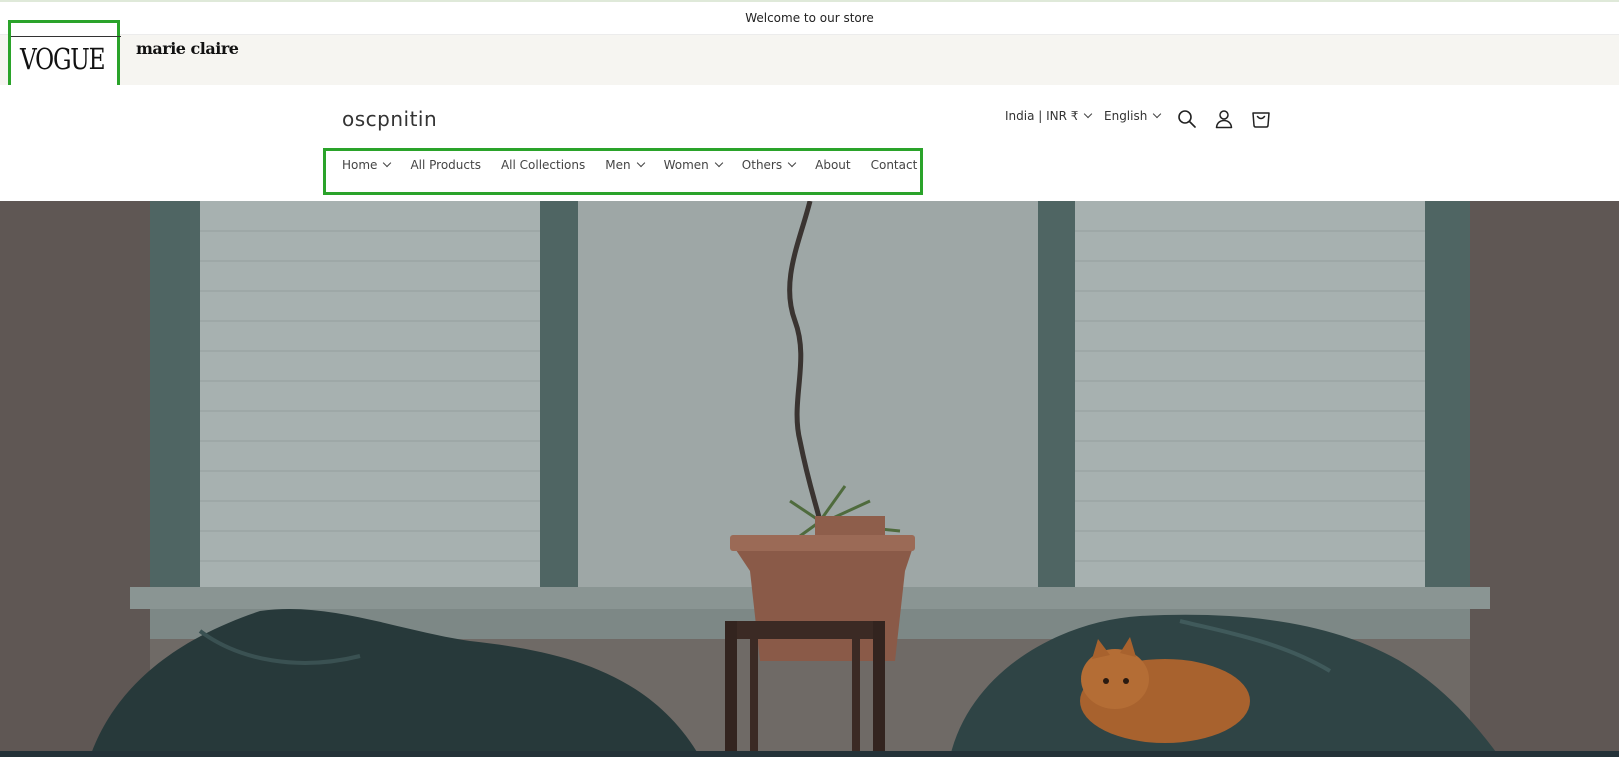  I want to click on vogue-logo-rule, so click(66, 36).